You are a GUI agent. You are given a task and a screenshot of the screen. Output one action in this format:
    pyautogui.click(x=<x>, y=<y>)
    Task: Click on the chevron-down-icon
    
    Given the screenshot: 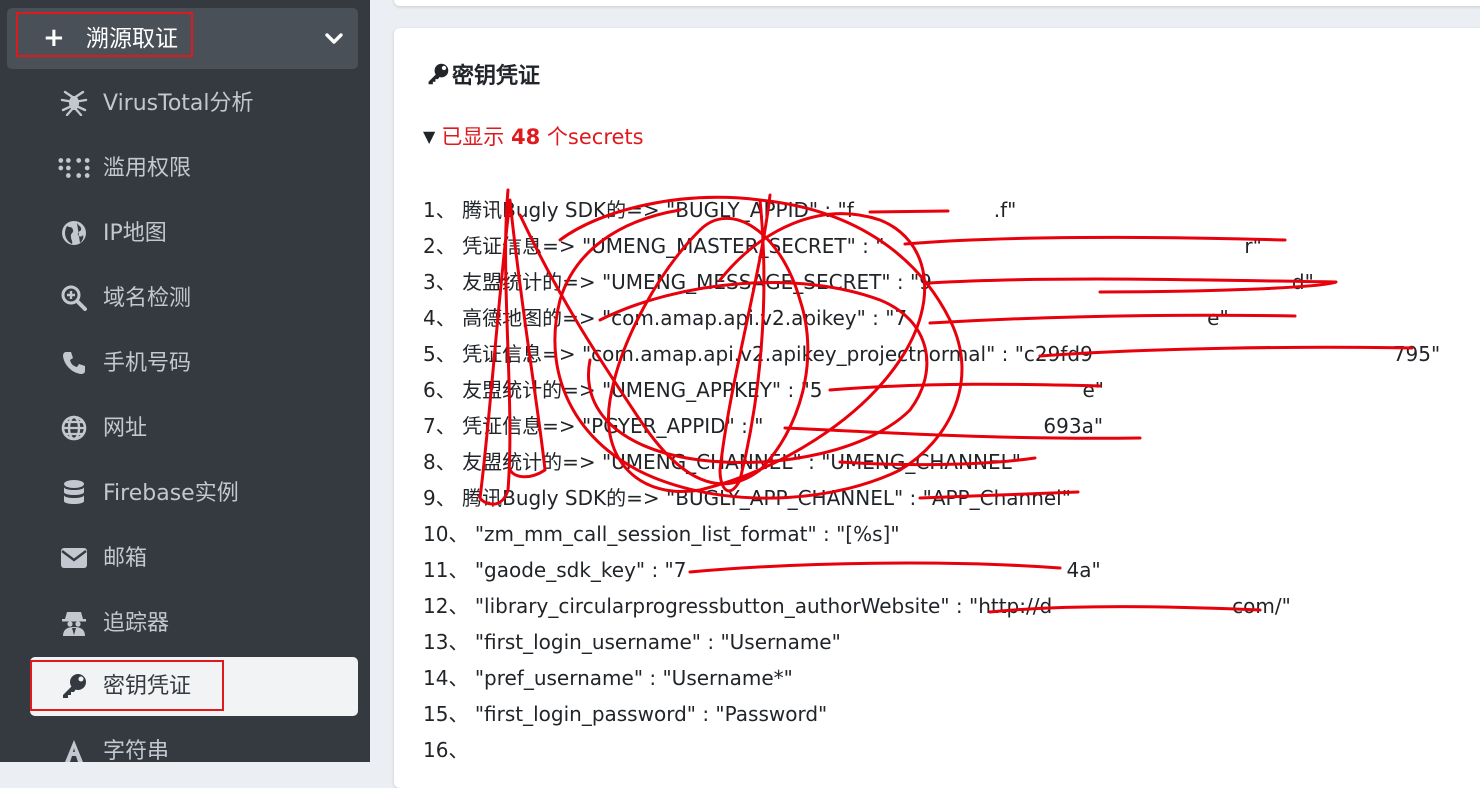 What is the action you would take?
    pyautogui.click(x=334, y=38)
    